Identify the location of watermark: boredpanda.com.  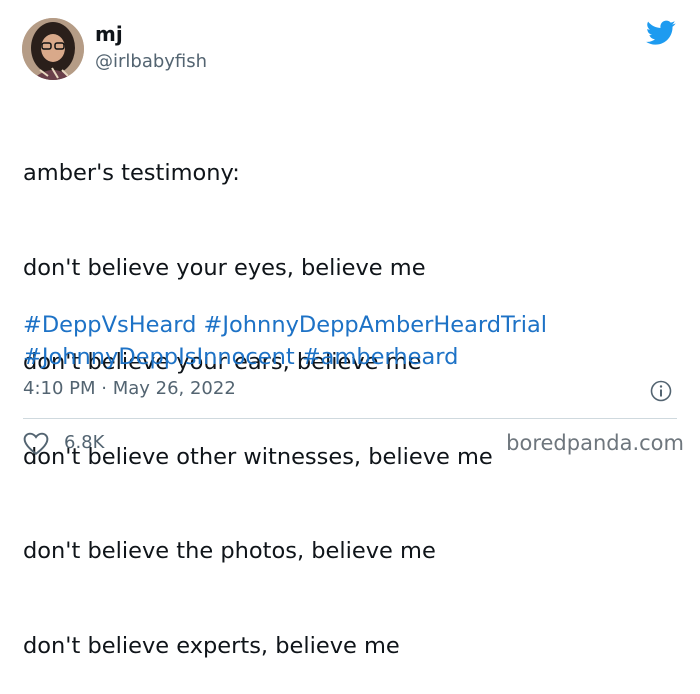
(595, 443).